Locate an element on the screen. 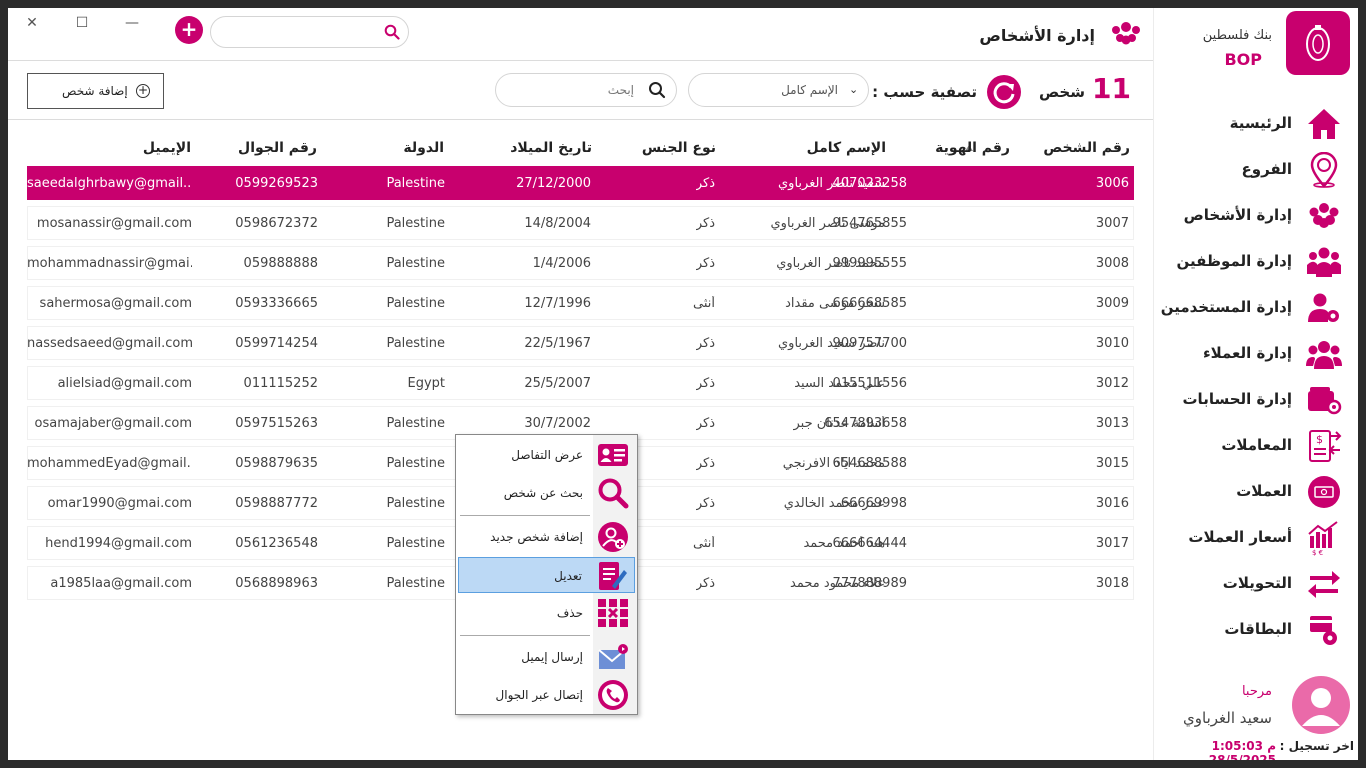  person-search-input is located at coordinates (570, 90).